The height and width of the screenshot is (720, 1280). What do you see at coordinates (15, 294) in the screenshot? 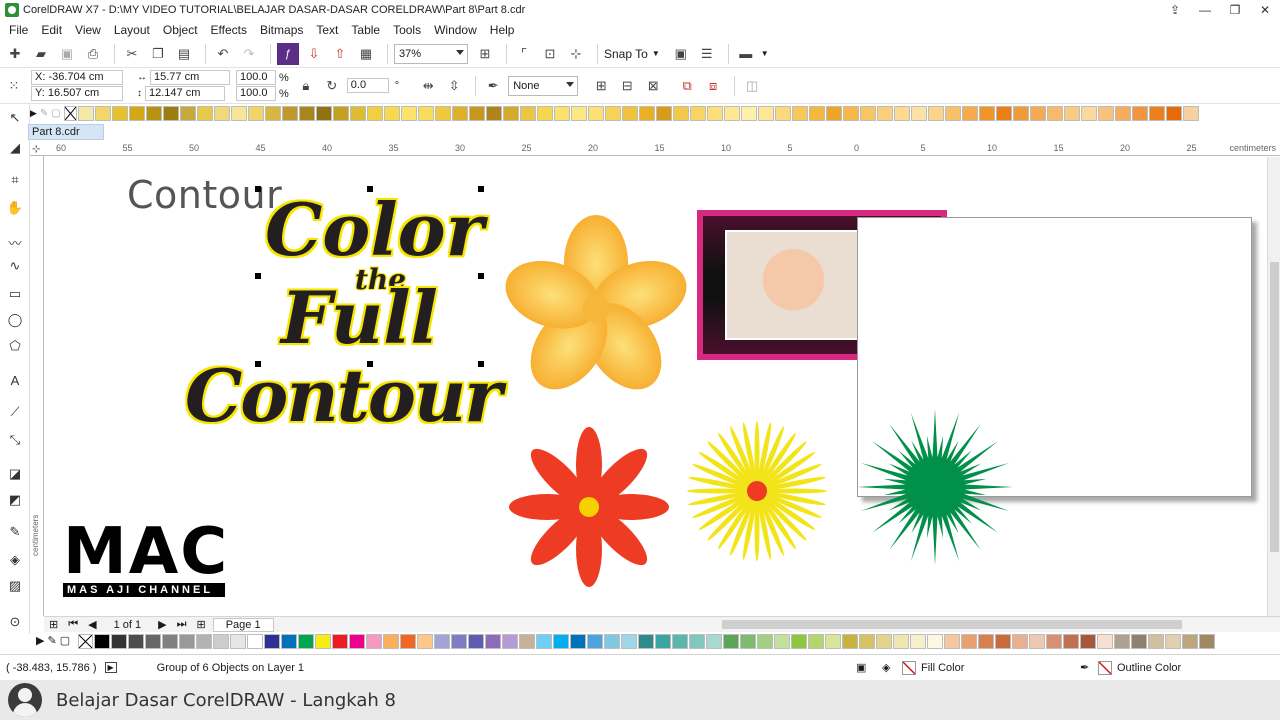
I see `rectangle-tool-icon: ▭` at bounding box center [15, 294].